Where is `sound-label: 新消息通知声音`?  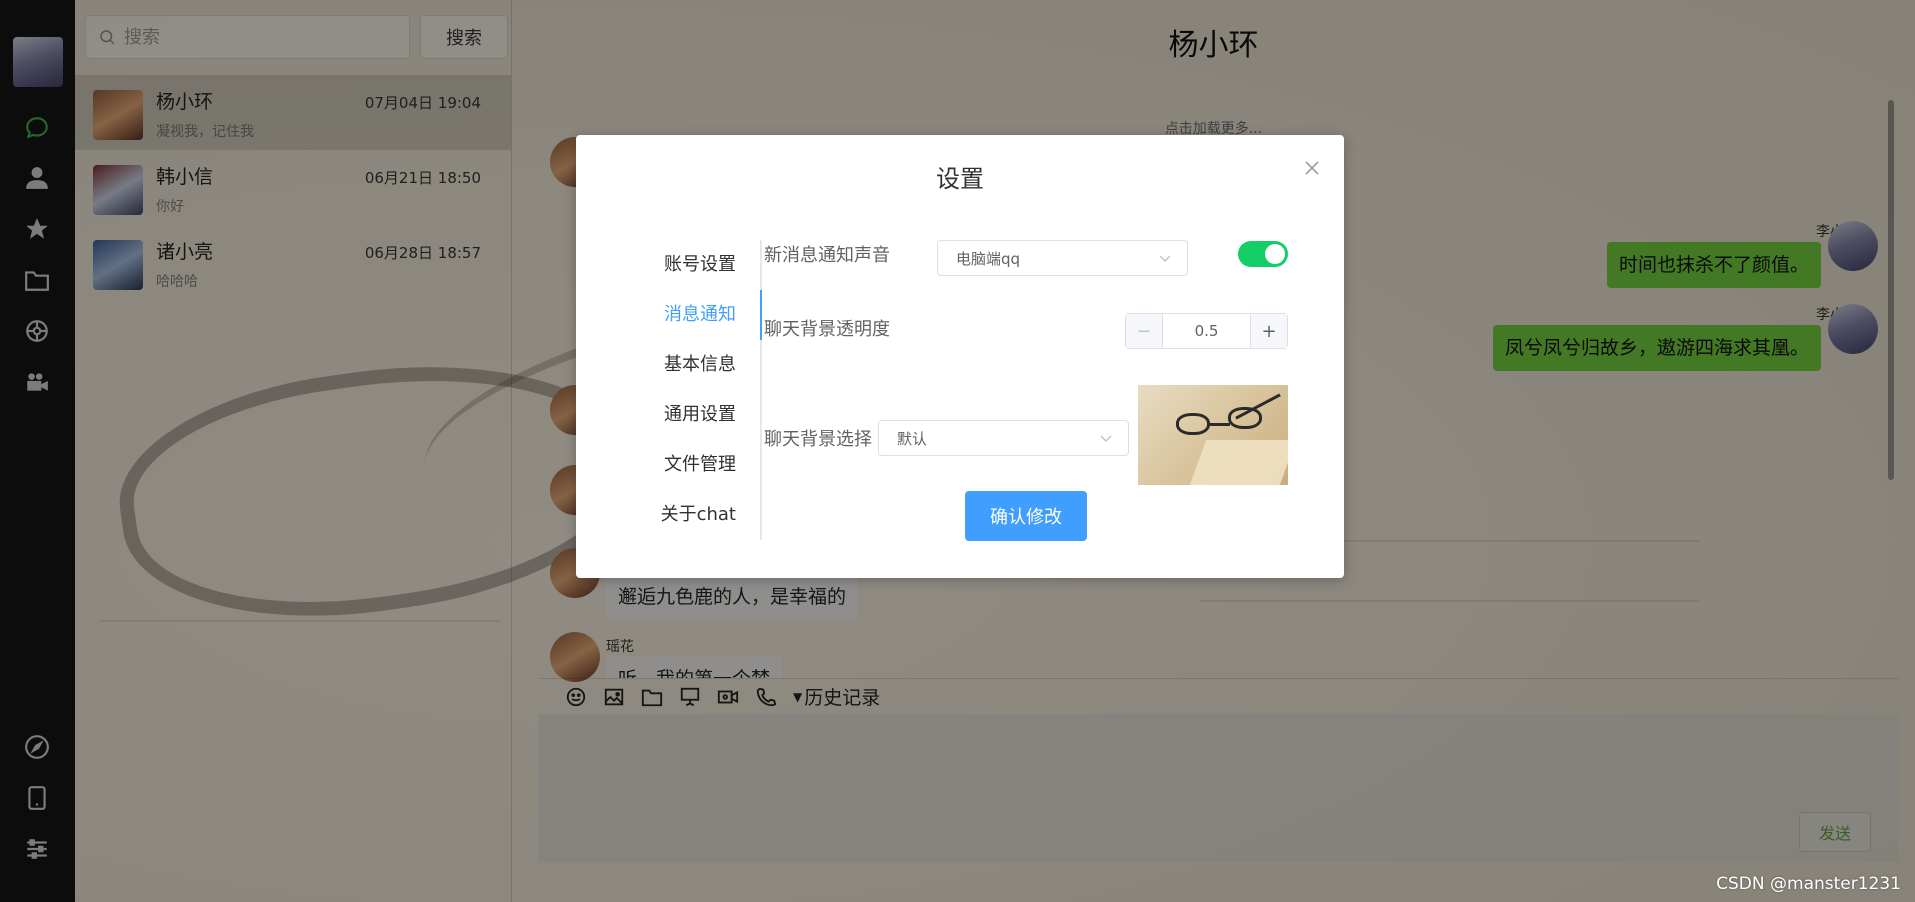
sound-label: 新消息通知声音 is located at coordinates (827, 255).